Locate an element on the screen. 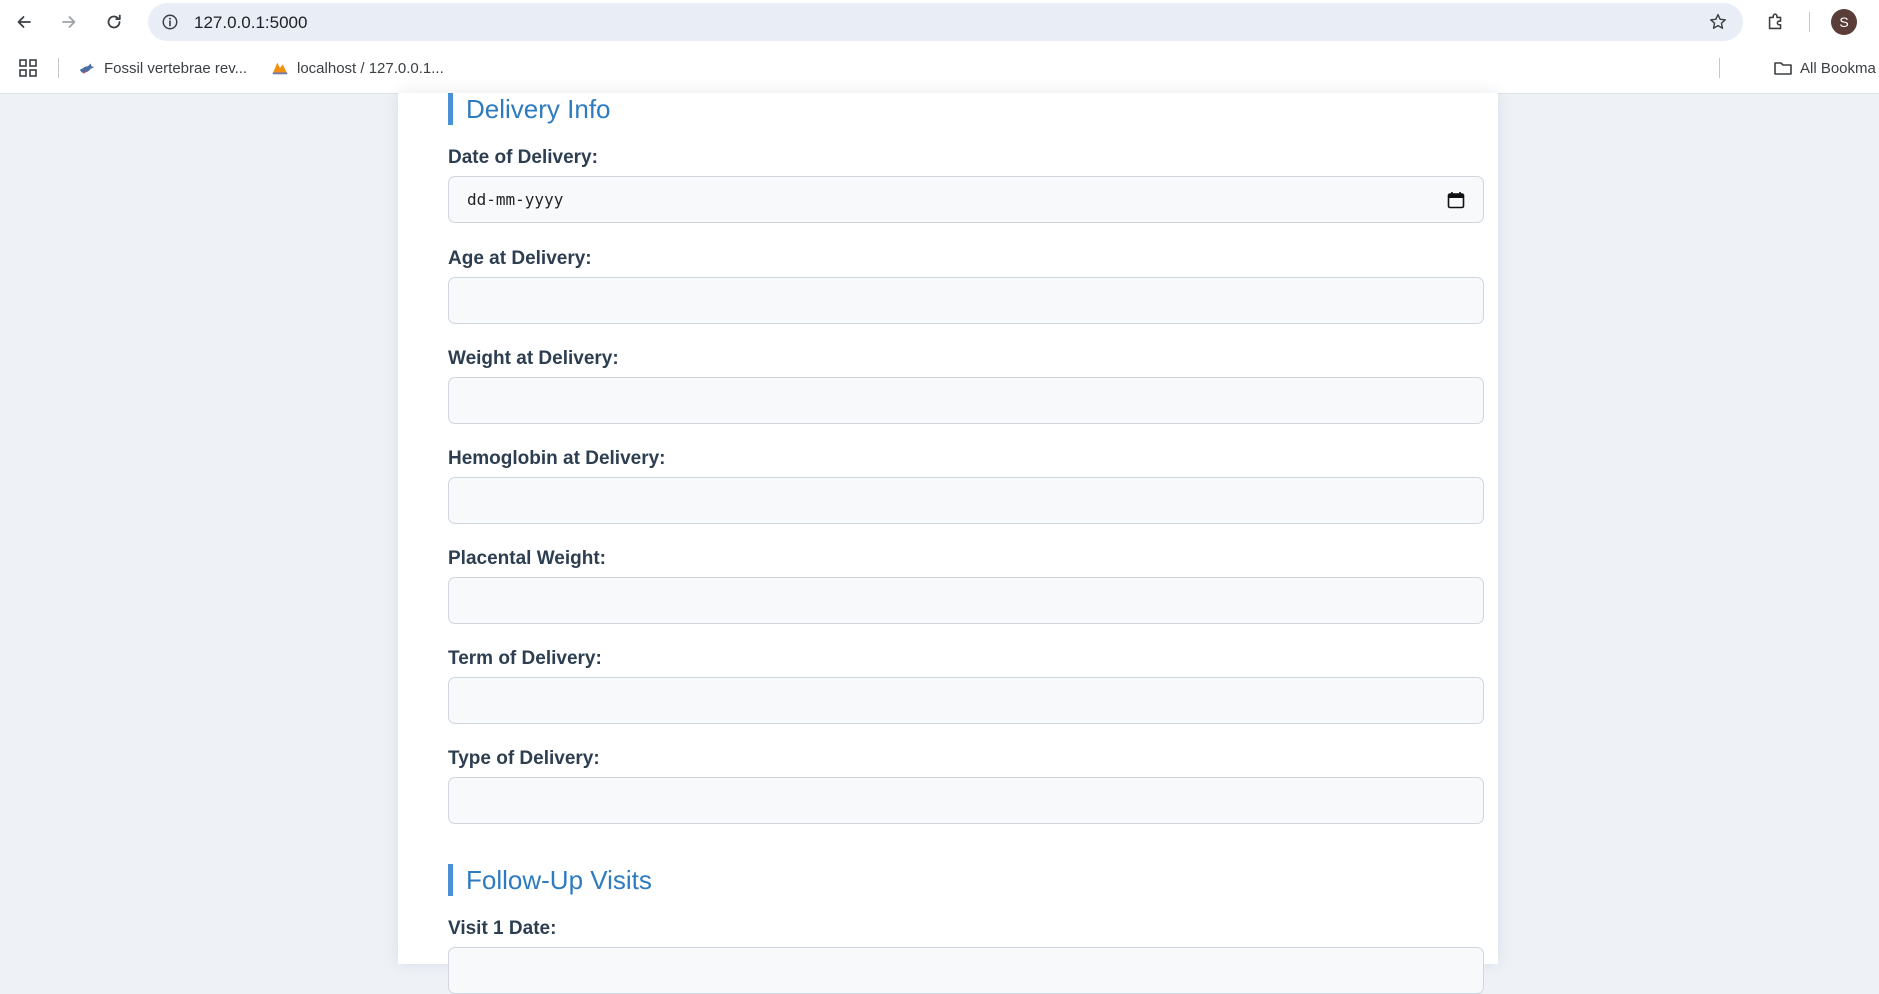  back-button is located at coordinates (24, 22).